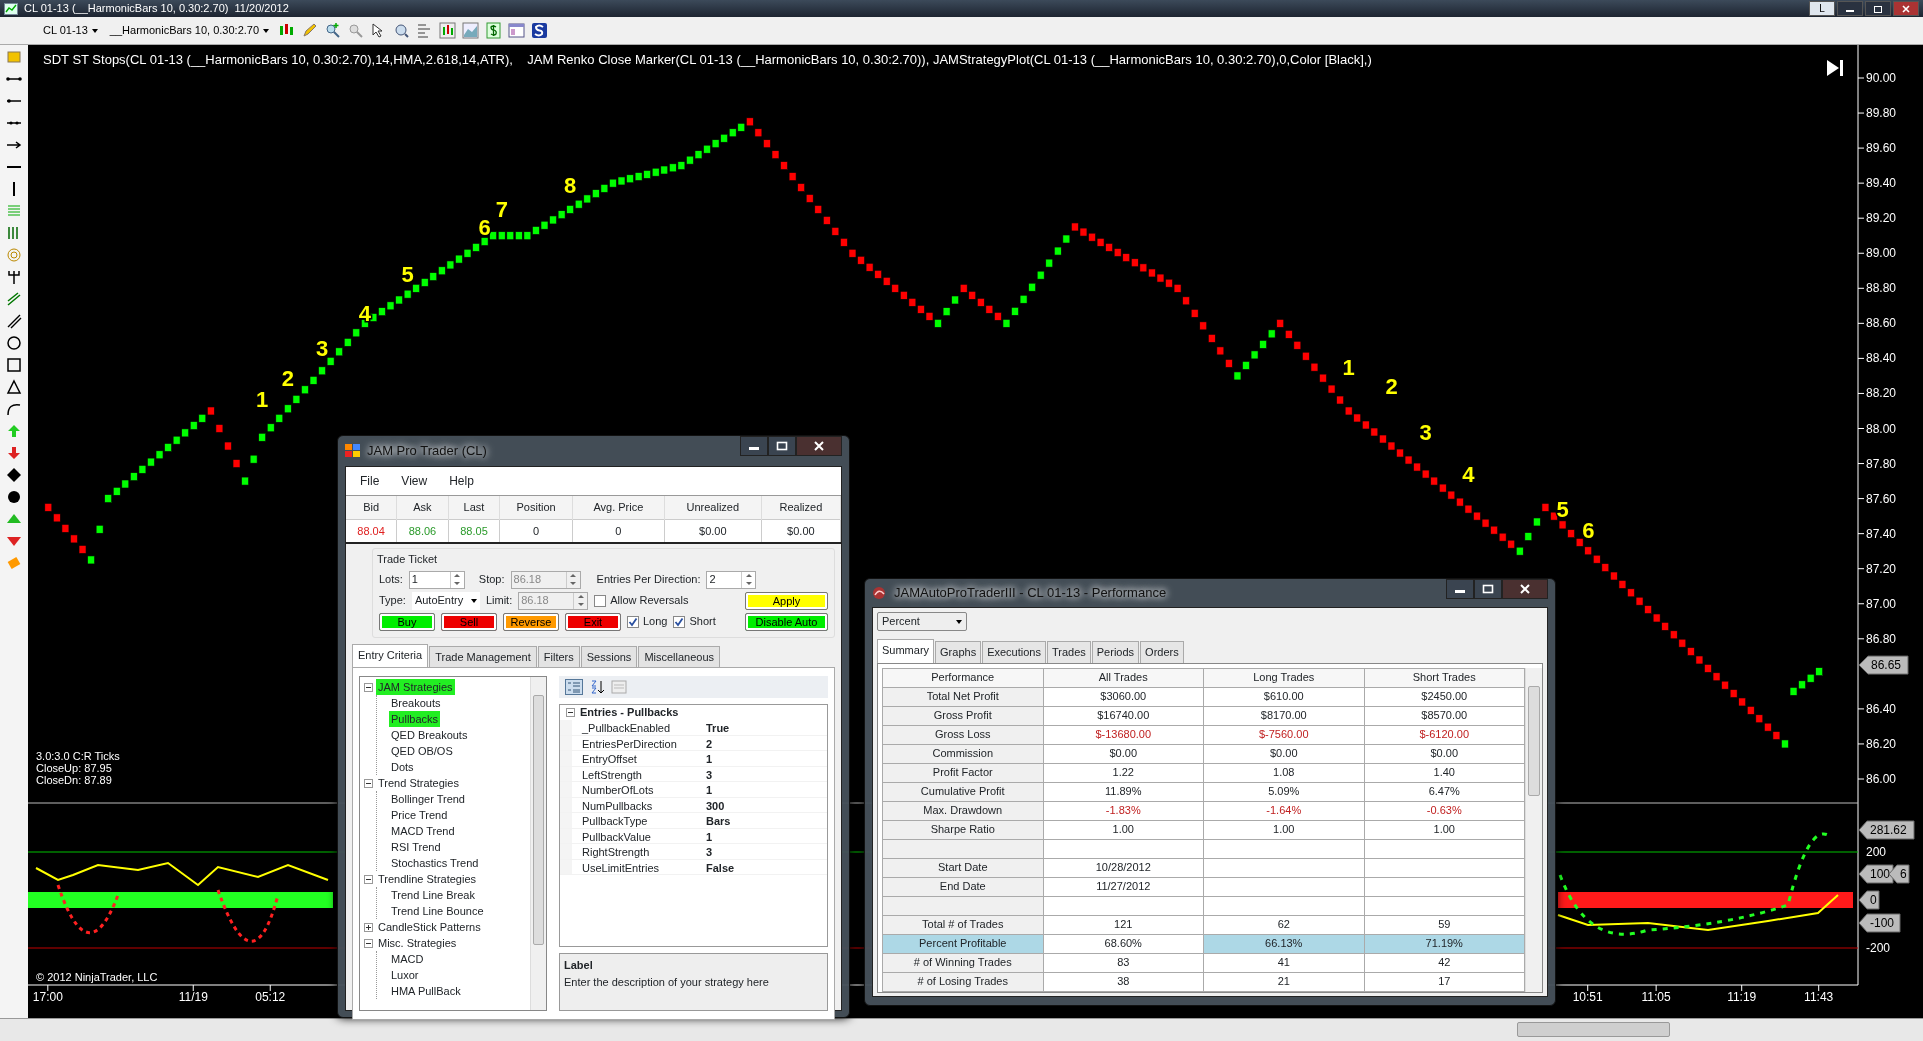  I want to click on go-to-end-icon, so click(1835, 68).